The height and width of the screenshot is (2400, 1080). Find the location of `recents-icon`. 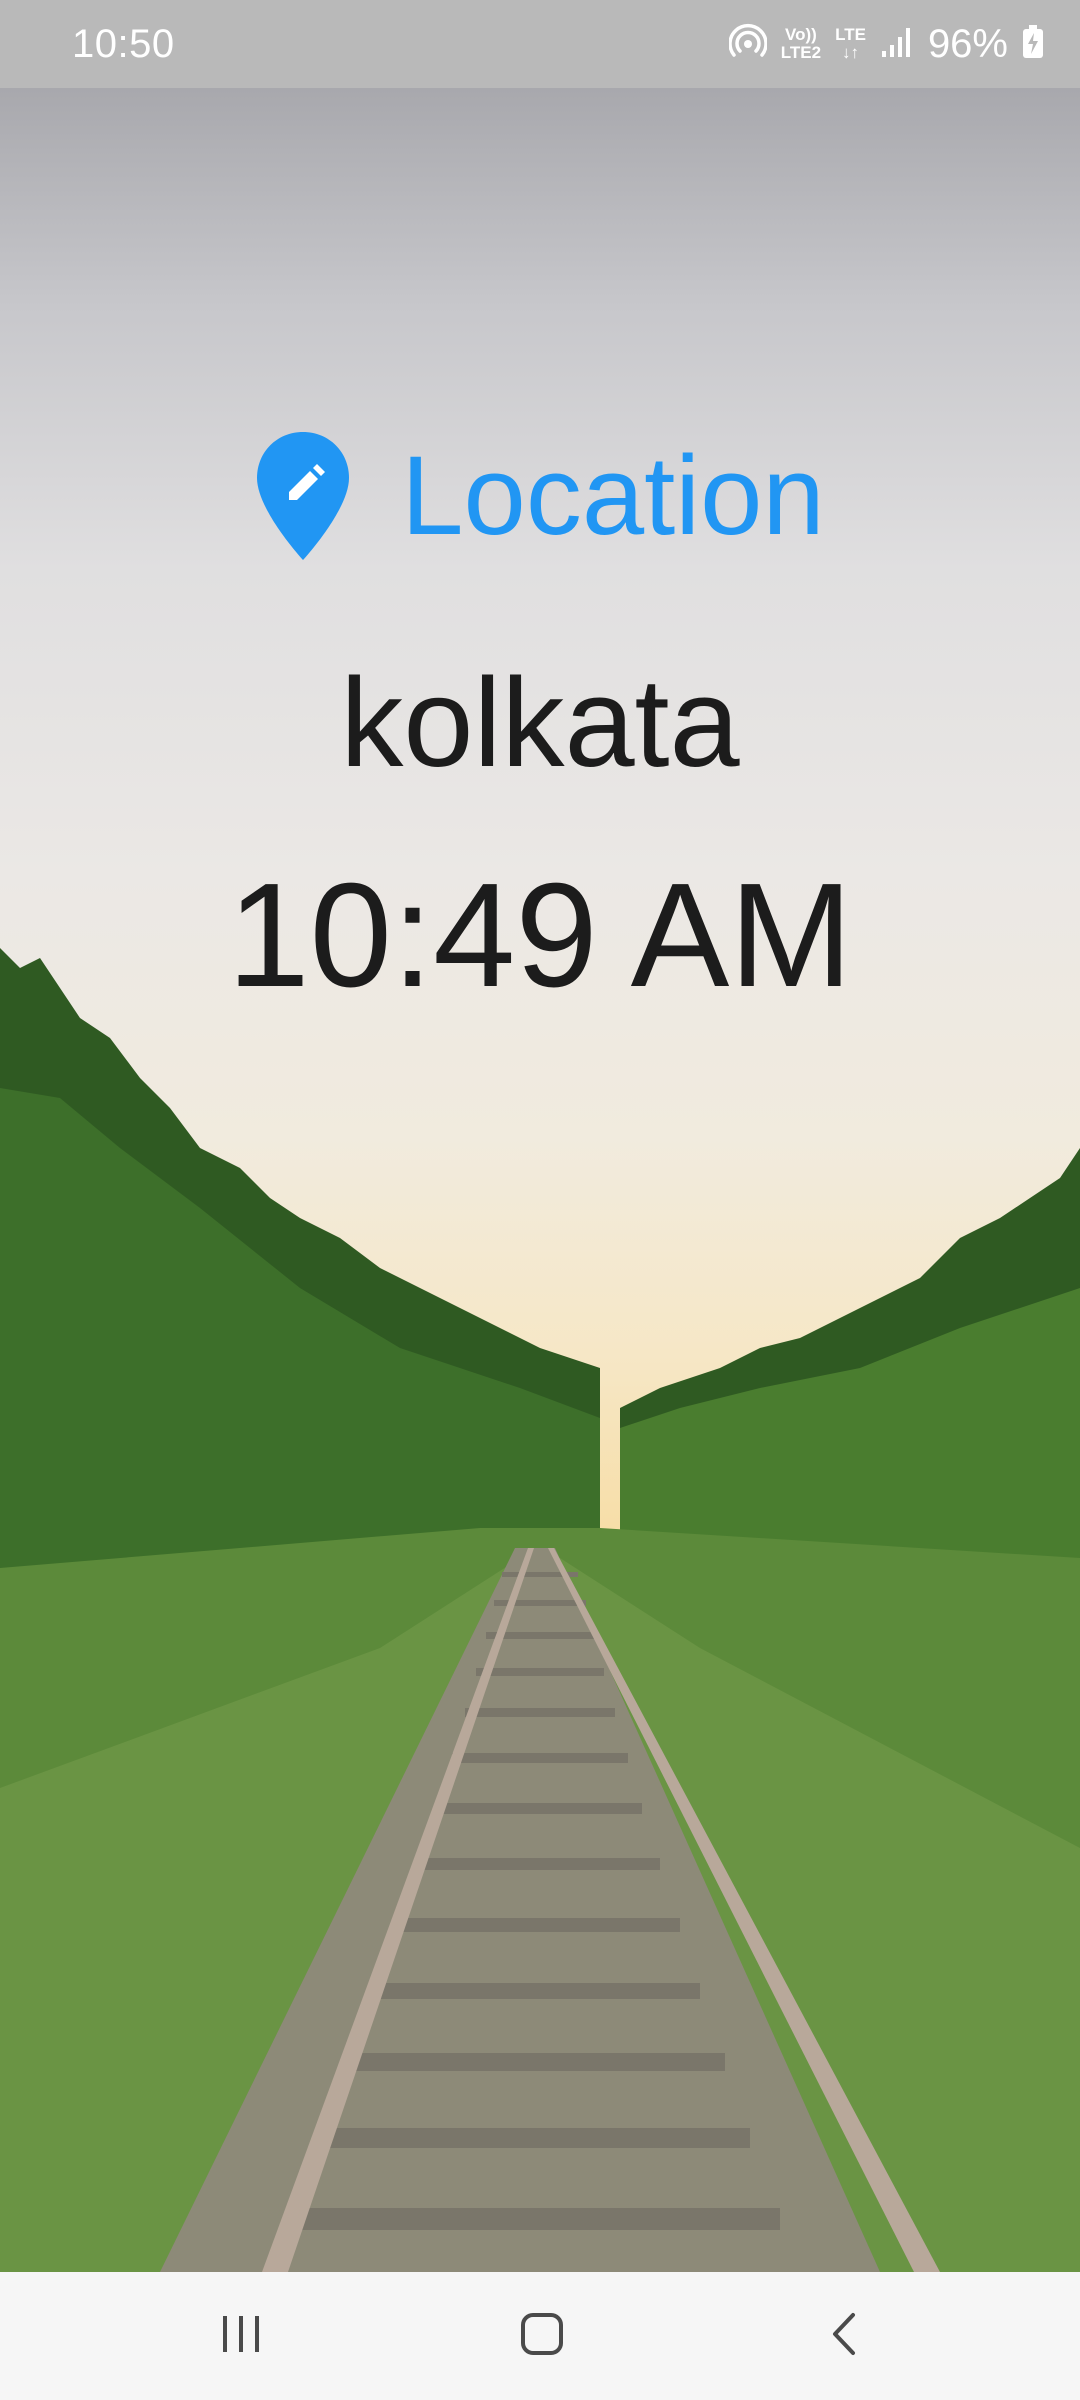

recents-icon is located at coordinates (241, 2336).